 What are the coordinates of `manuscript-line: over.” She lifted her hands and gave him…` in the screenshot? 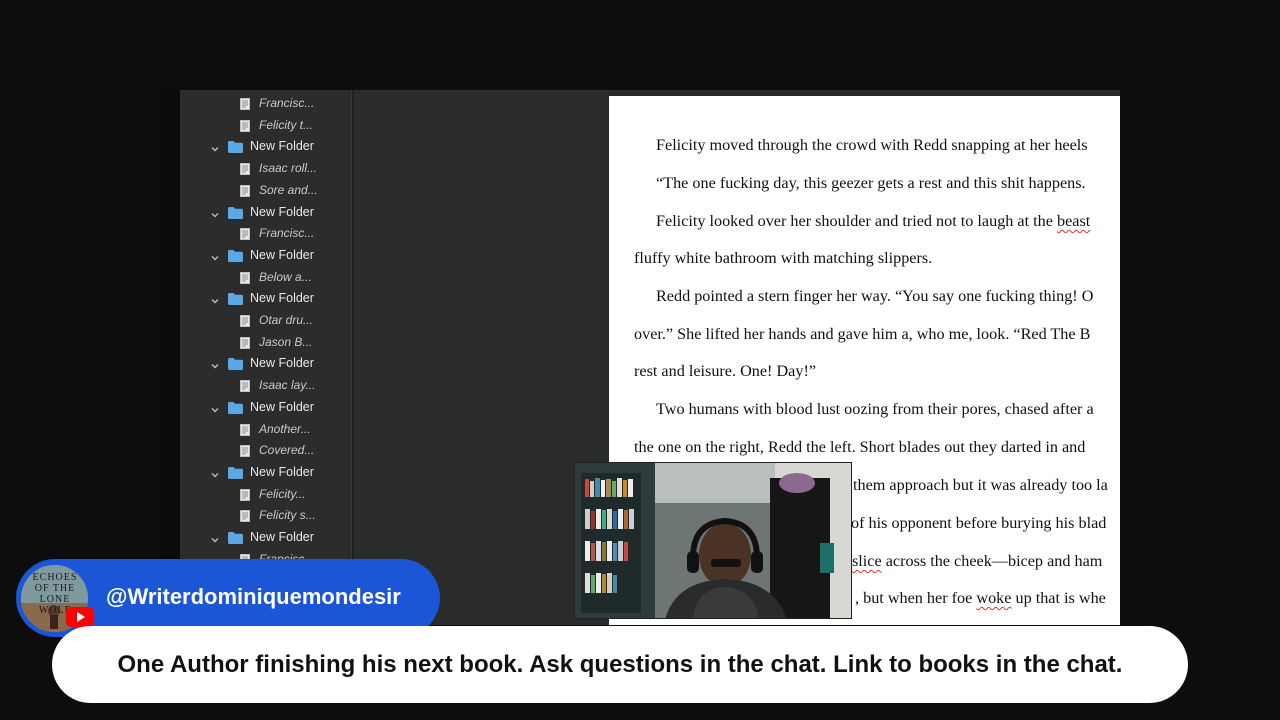 It's located at (862, 334).